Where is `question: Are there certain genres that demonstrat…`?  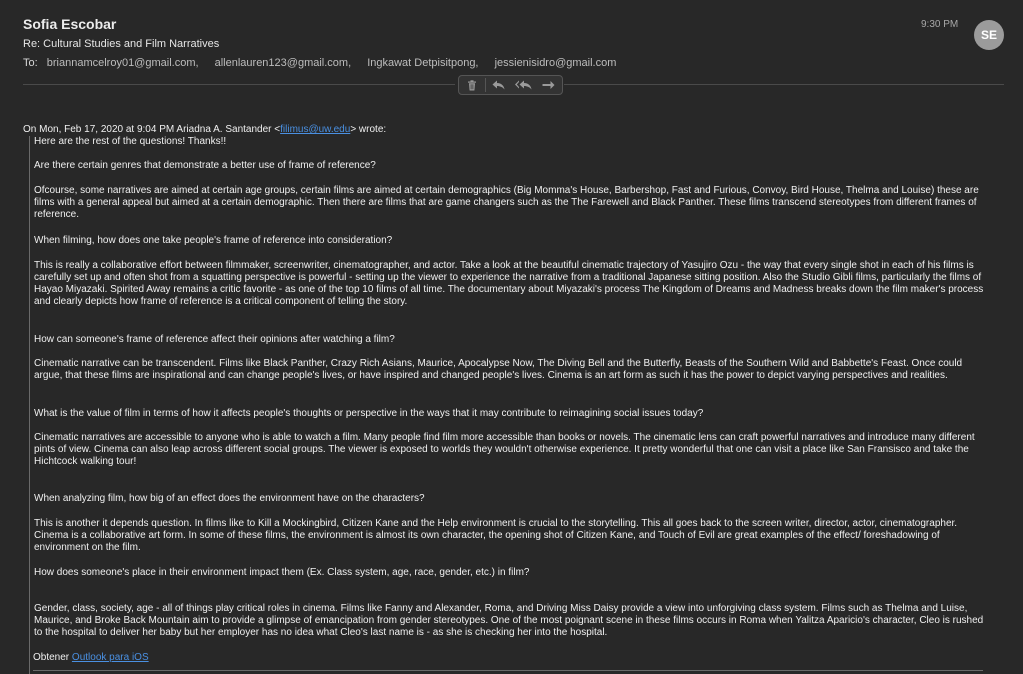
question: Are there certain genres that demonstrat… is located at coordinates (205, 165).